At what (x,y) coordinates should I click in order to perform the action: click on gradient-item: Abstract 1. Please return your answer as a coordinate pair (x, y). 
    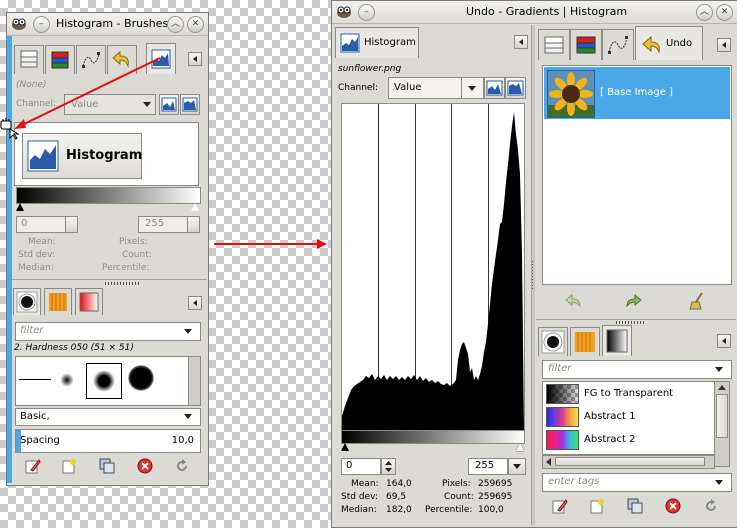
    Looking at the image, I should click on (628, 416).